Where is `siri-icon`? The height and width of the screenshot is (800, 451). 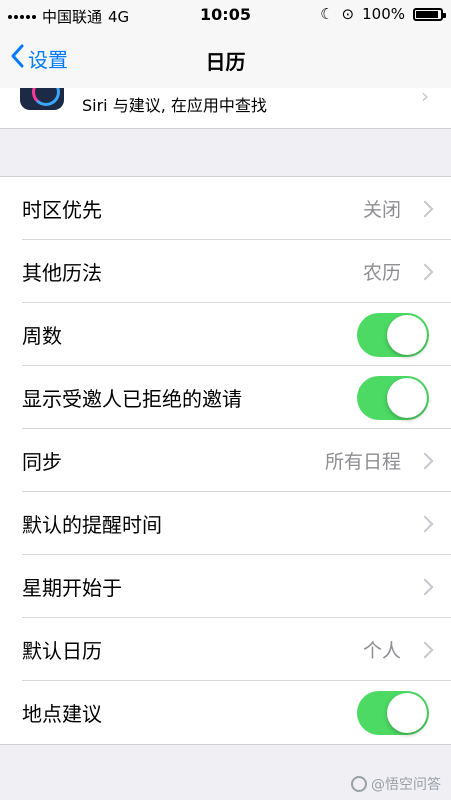 siri-icon is located at coordinates (42, 99).